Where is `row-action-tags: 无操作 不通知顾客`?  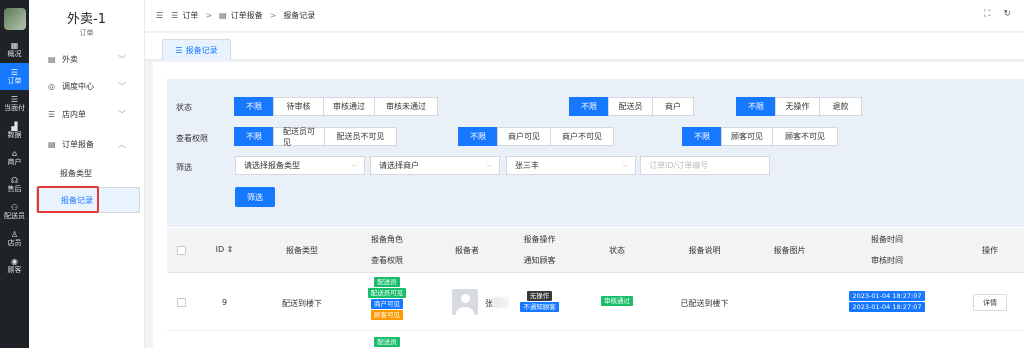
row-action-tags: 无操作 不通知顾客 is located at coordinates (539, 301).